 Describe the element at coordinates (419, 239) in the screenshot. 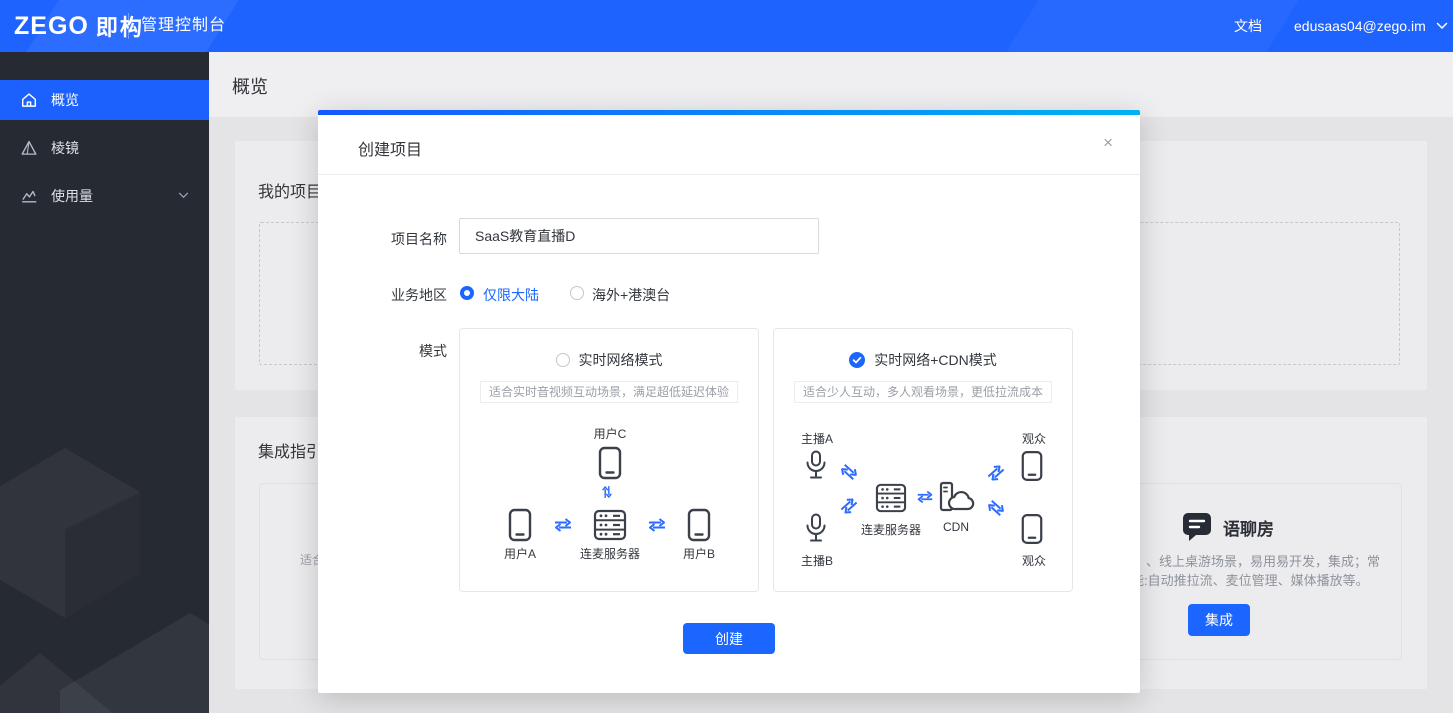

I see `project-name-label: 项目名称` at that location.